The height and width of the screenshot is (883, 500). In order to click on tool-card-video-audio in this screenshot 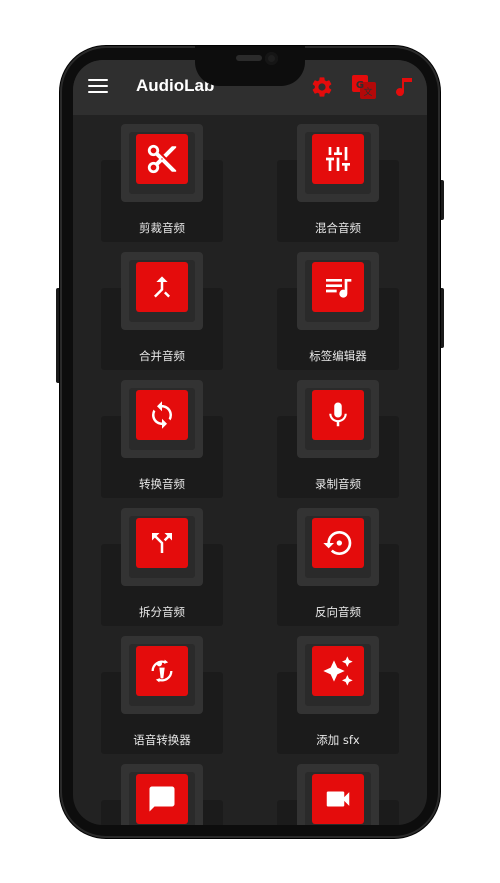, I will do `click(338, 794)`.